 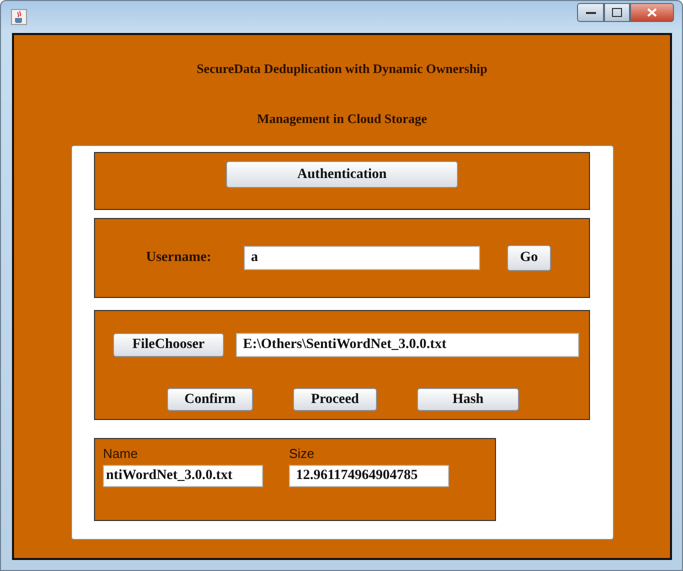 What do you see at coordinates (342, 69) in the screenshot?
I see `window-title: SecureData Deduplication with Dynamic Ownership` at bounding box center [342, 69].